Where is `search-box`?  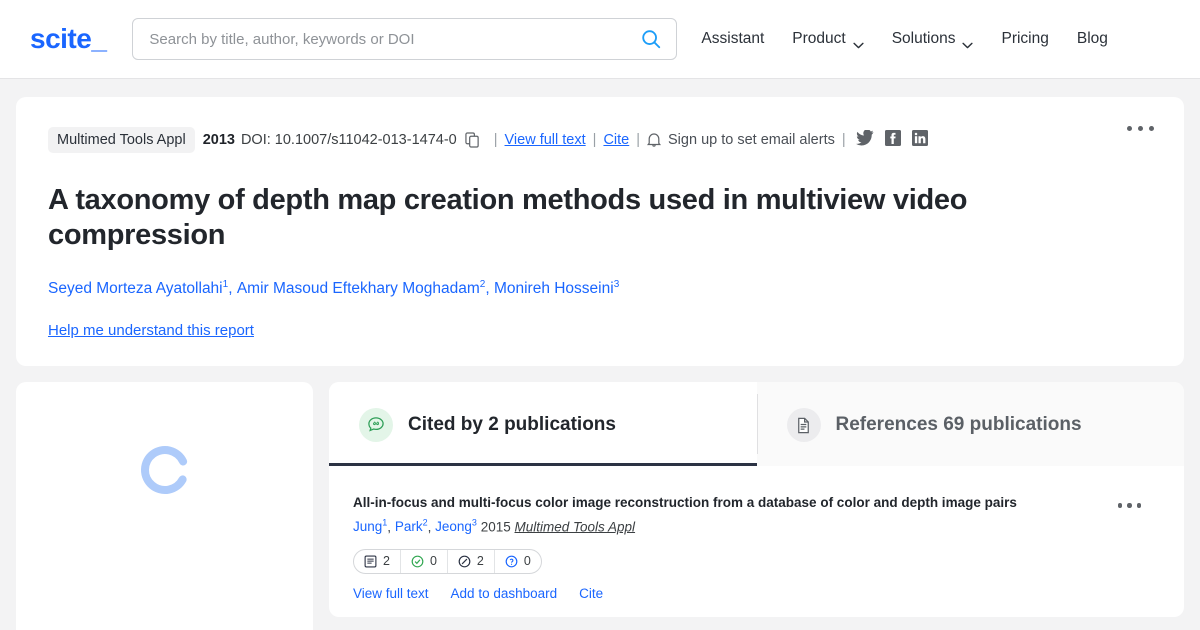
search-box is located at coordinates (405, 39).